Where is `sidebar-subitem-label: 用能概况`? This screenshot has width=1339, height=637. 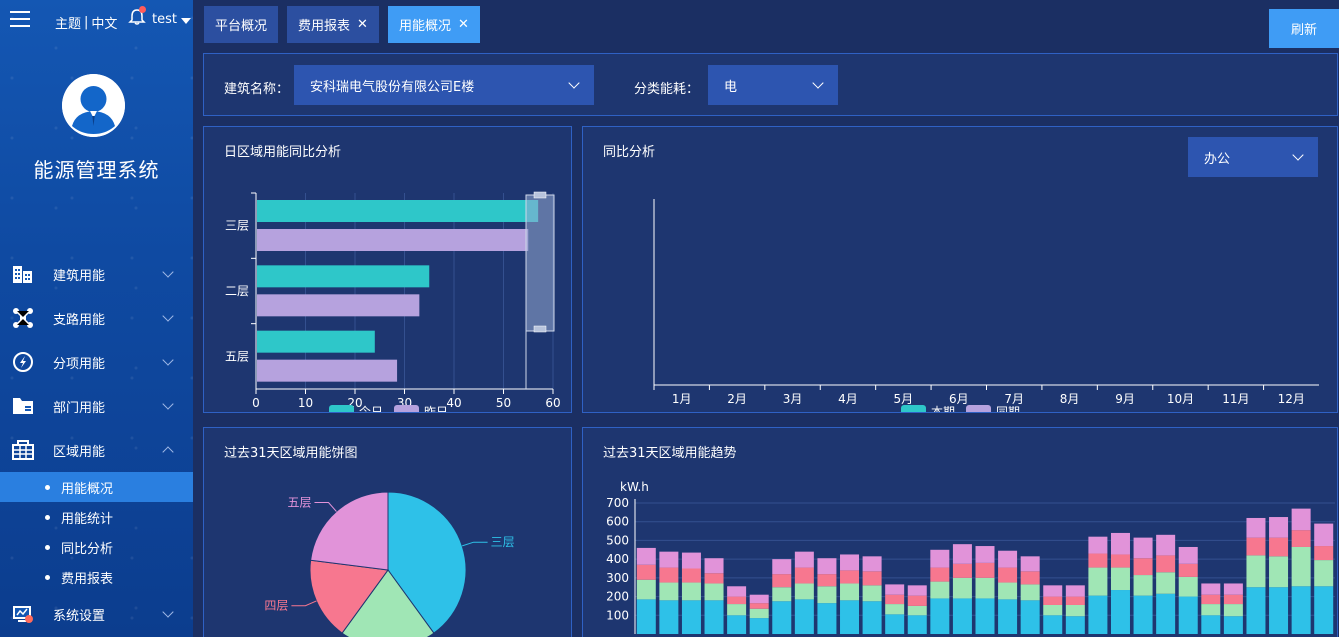 sidebar-subitem-label: 用能概况 is located at coordinates (87, 489).